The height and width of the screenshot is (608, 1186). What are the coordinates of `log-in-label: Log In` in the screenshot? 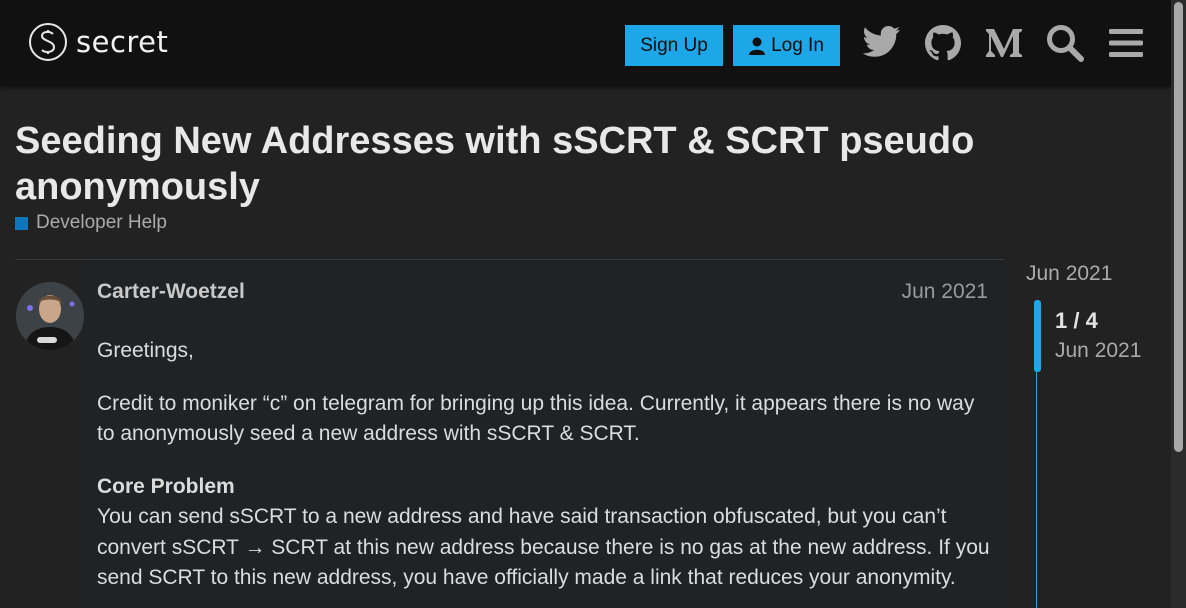 It's located at (797, 45).